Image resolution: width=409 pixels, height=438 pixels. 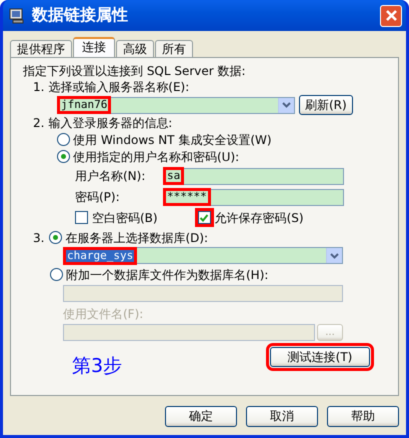 I want to click on checkbox-label: 允许保存密码(S), so click(x=259, y=218).